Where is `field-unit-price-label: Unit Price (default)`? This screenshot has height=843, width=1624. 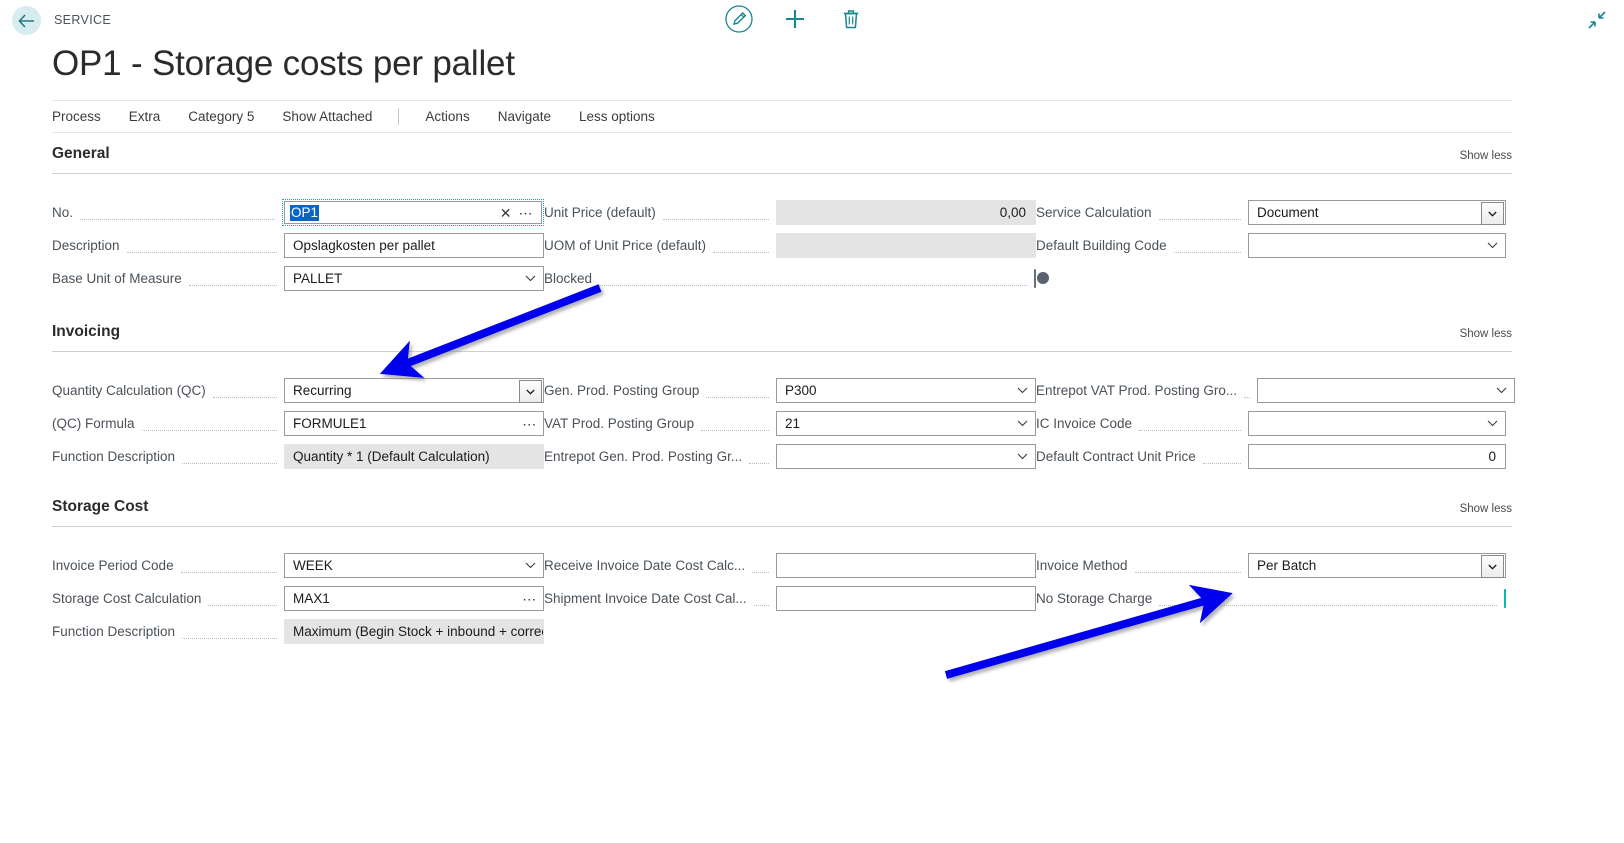
field-unit-price-label: Unit Price (default) is located at coordinates (600, 212).